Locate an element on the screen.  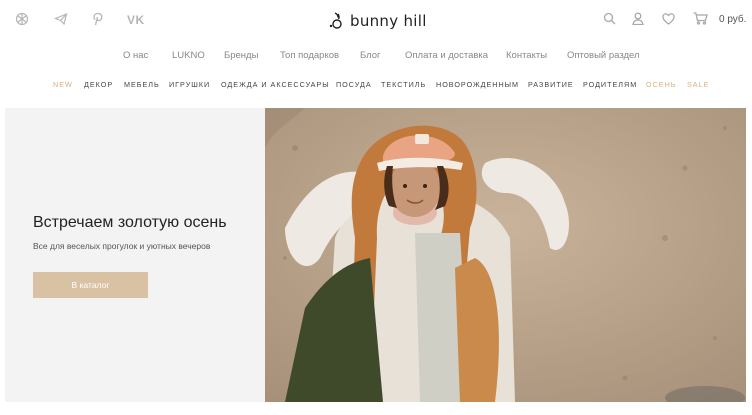
telegram-icon is located at coordinates (61, 19).